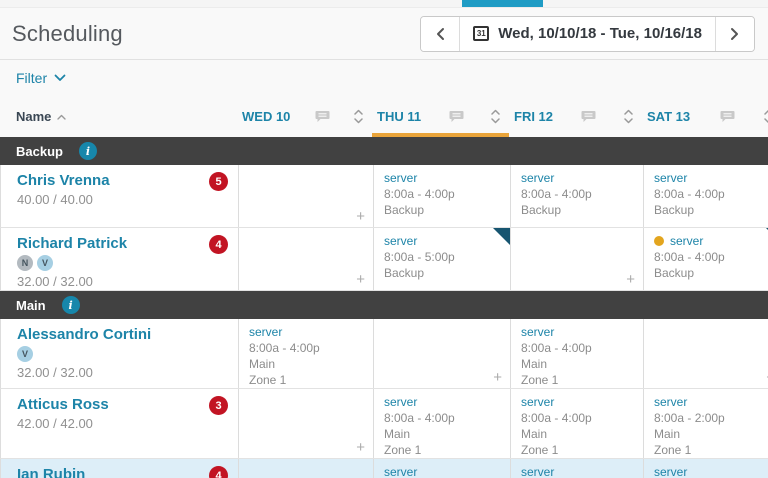 The width and height of the screenshot is (768, 478). I want to click on employee-name-cell: Atticus Ross 42.00 / 42.00 3, so click(119, 423).